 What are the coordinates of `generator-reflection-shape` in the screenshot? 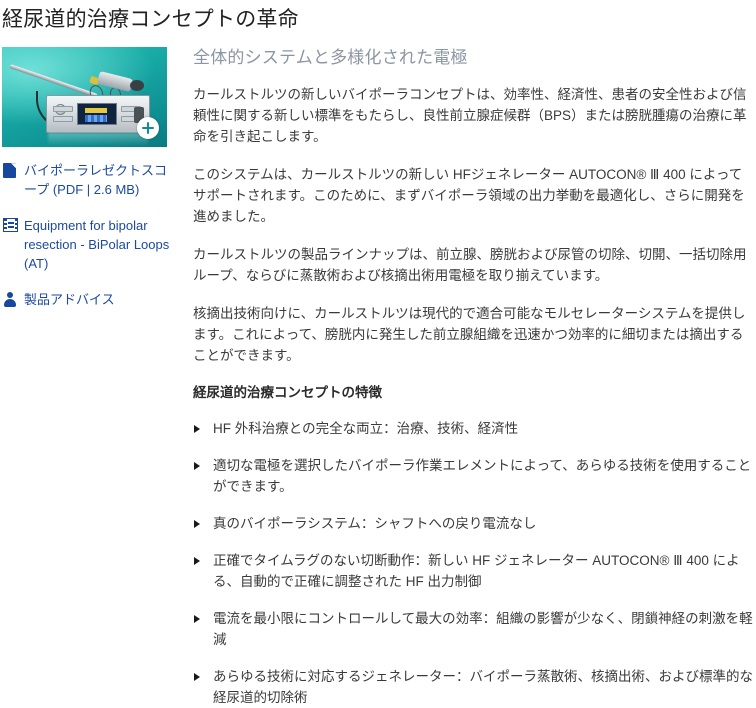 It's located at (98, 140).